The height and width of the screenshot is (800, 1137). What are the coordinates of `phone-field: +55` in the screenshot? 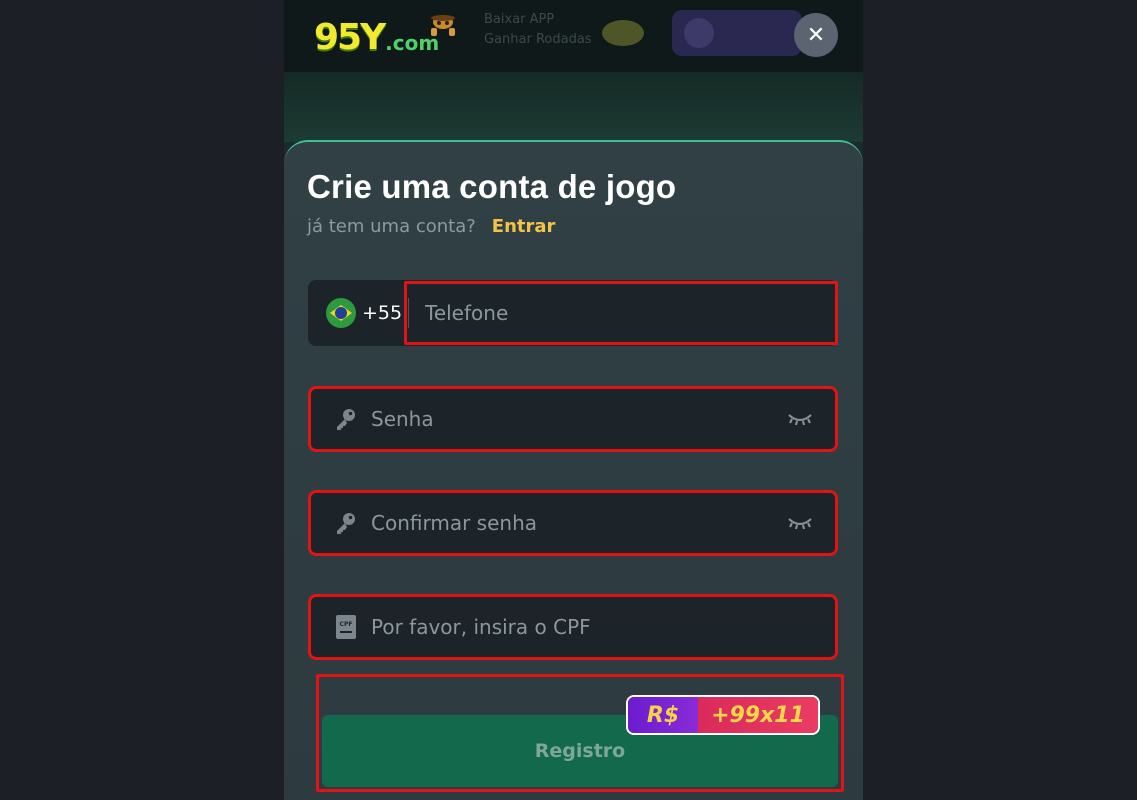 It's located at (573, 313).